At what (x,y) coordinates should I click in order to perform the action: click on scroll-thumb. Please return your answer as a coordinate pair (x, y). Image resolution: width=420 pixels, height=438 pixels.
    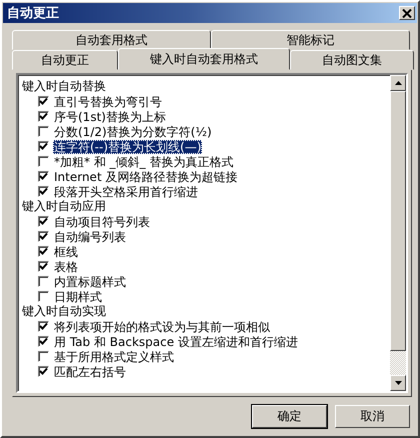
    Looking at the image, I should click on (398, 221).